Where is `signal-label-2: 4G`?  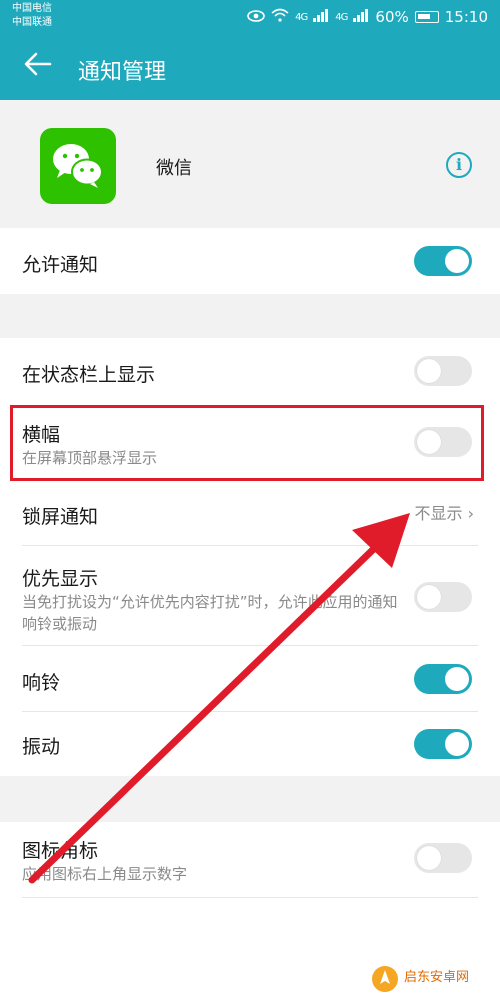
signal-label-2: 4G is located at coordinates (341, 17).